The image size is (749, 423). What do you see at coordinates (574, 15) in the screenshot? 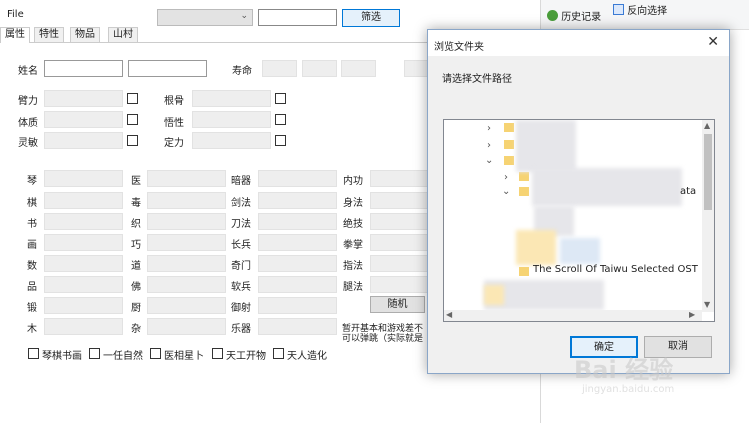
I see `history-button: 历史记录` at bounding box center [574, 15].